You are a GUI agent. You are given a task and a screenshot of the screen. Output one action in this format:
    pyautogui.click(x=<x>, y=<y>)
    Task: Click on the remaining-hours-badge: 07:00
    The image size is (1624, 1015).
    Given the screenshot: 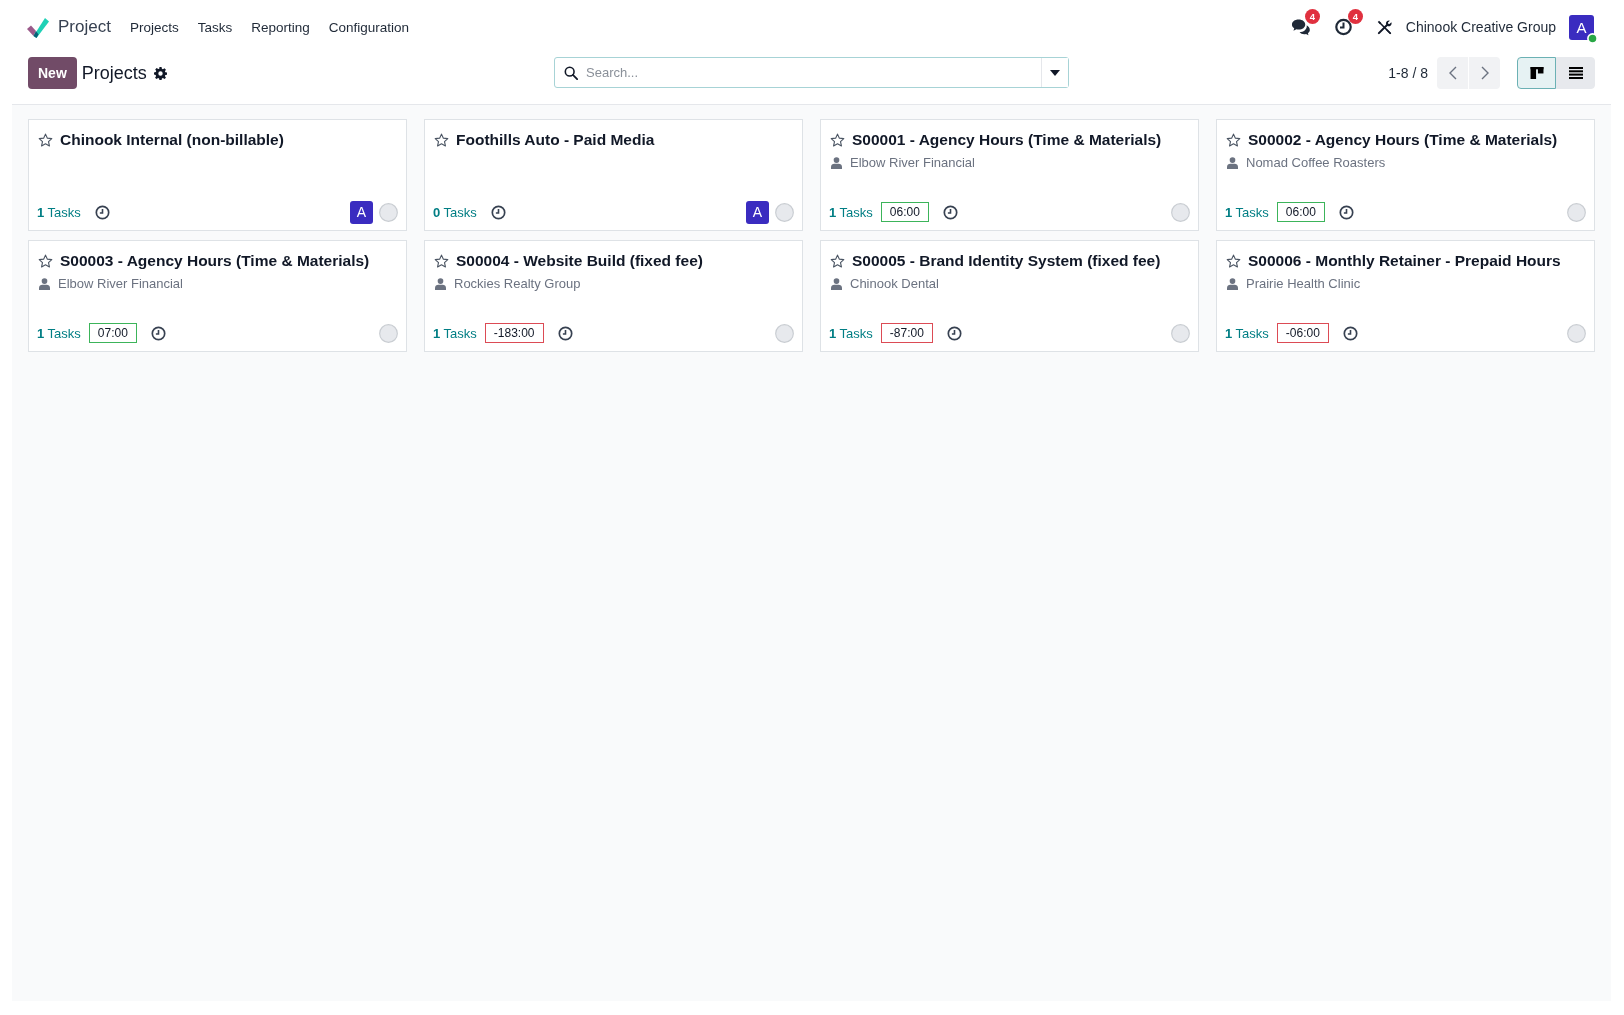 What is the action you would take?
    pyautogui.click(x=112, y=333)
    